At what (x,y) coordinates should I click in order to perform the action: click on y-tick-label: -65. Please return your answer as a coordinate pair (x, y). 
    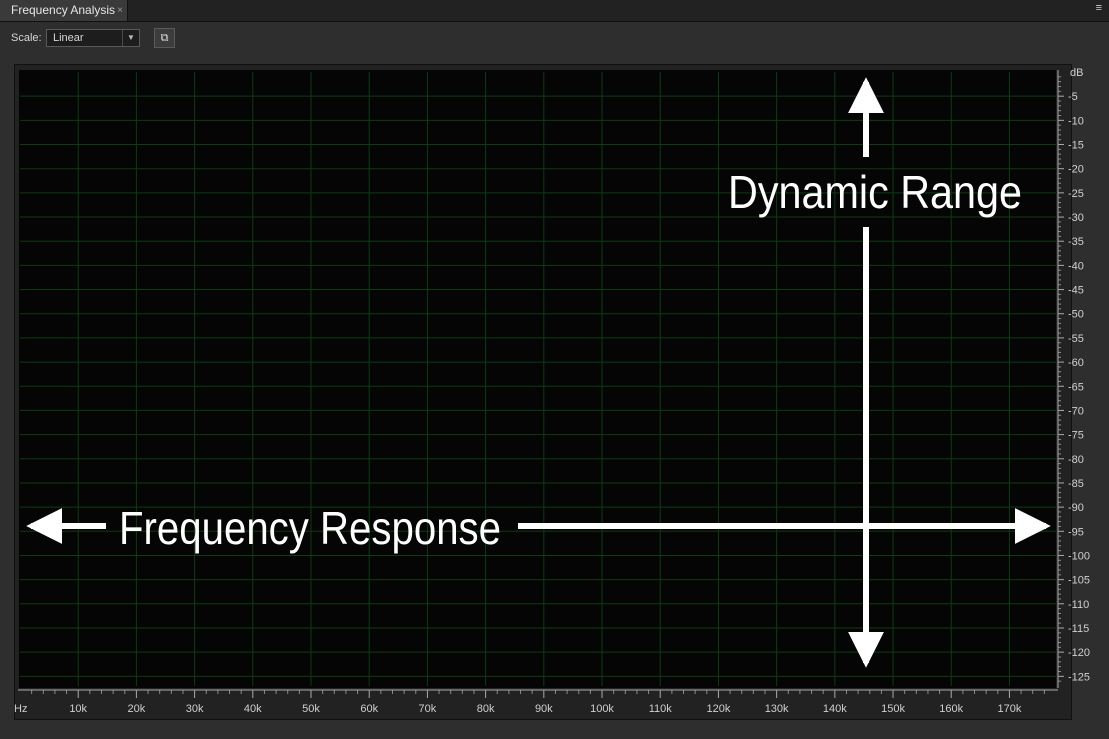
    Looking at the image, I should click on (1076, 387).